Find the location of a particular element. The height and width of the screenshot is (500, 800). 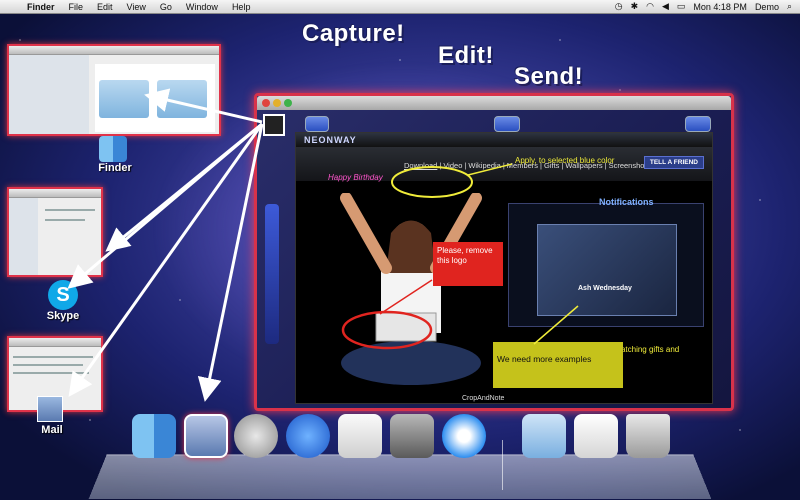

remove-logo-note: Please, remove this logo is located at coordinates (468, 264).